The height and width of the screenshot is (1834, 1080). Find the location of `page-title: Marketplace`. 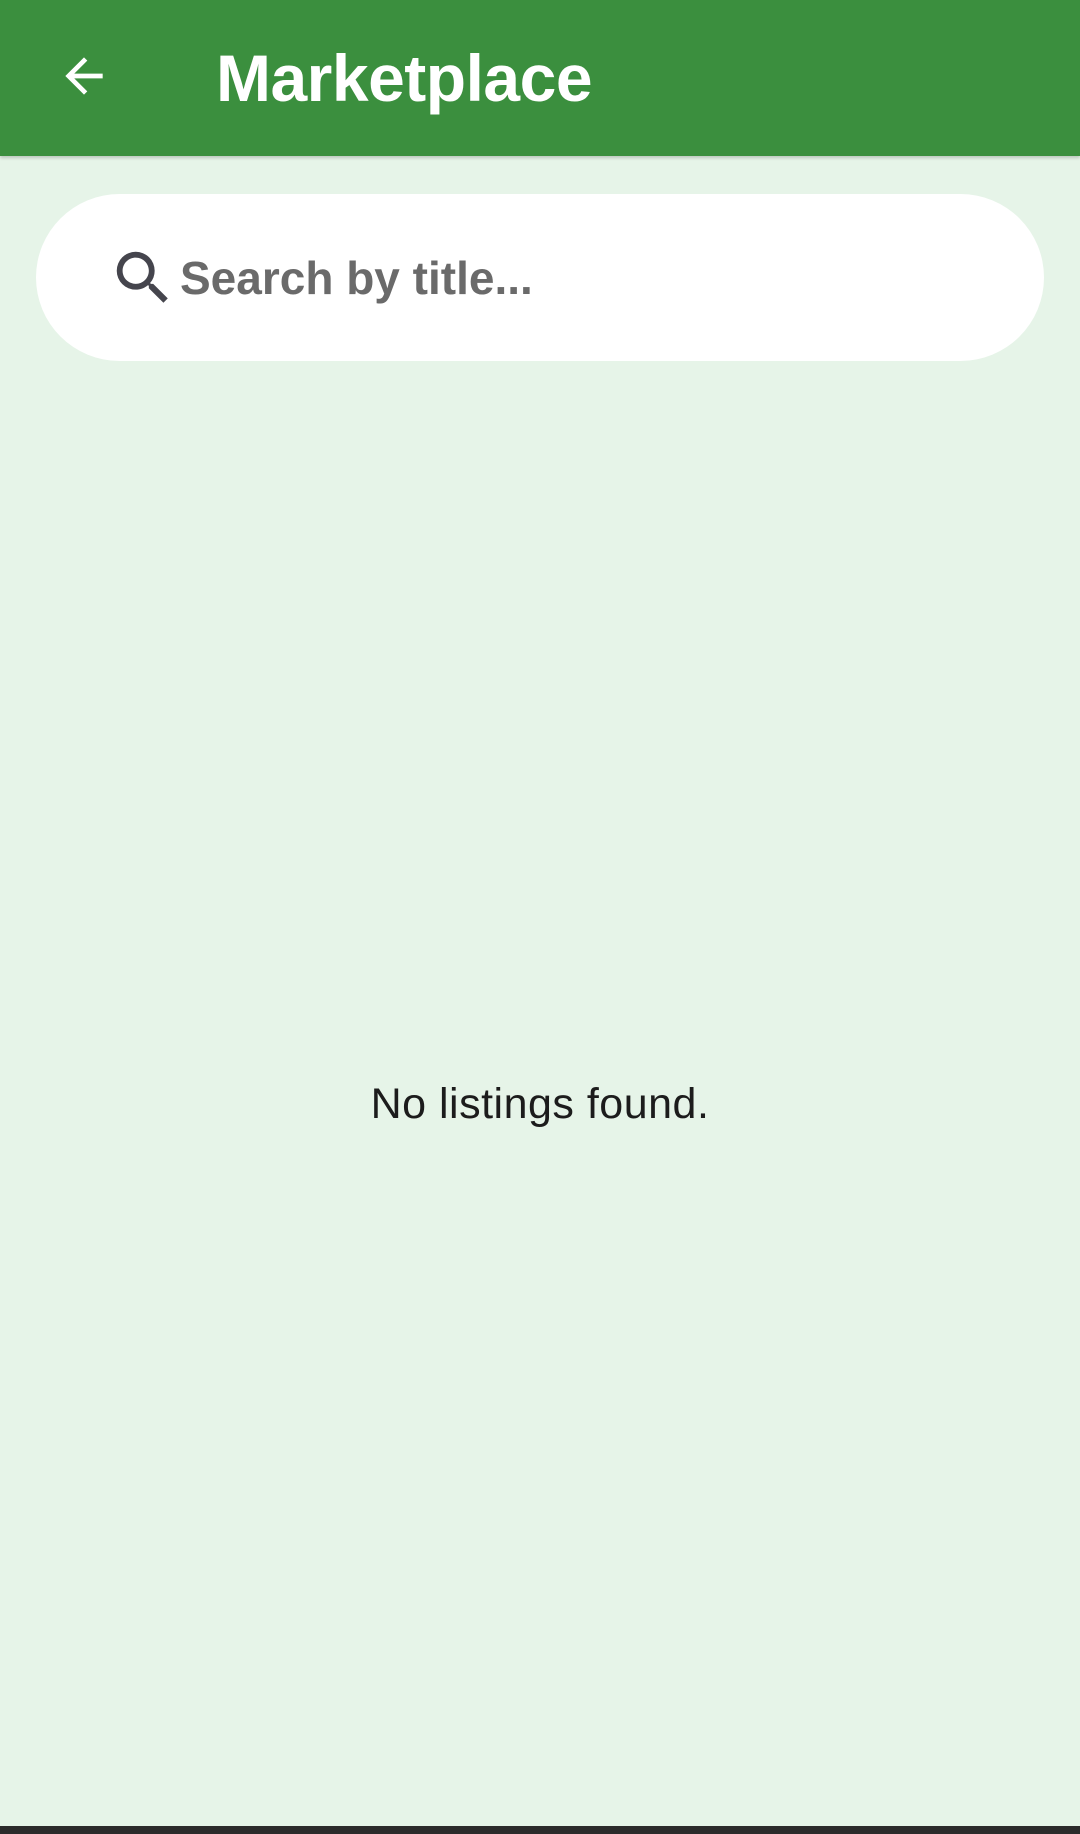

page-title: Marketplace is located at coordinates (404, 78).